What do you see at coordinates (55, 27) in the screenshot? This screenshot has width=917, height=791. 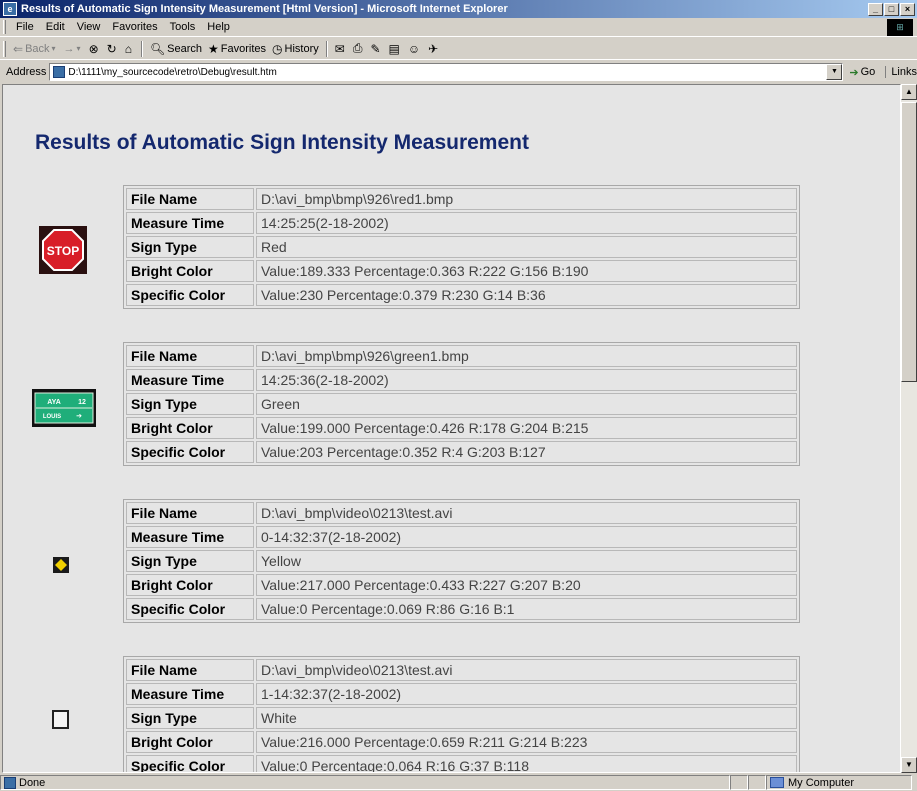 I see `menu-edit: Edit` at bounding box center [55, 27].